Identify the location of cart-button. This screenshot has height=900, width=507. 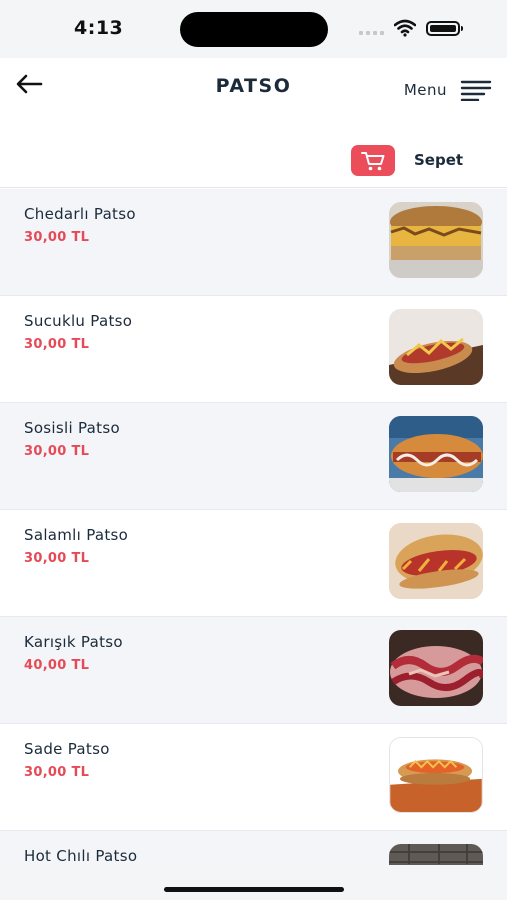
(373, 160).